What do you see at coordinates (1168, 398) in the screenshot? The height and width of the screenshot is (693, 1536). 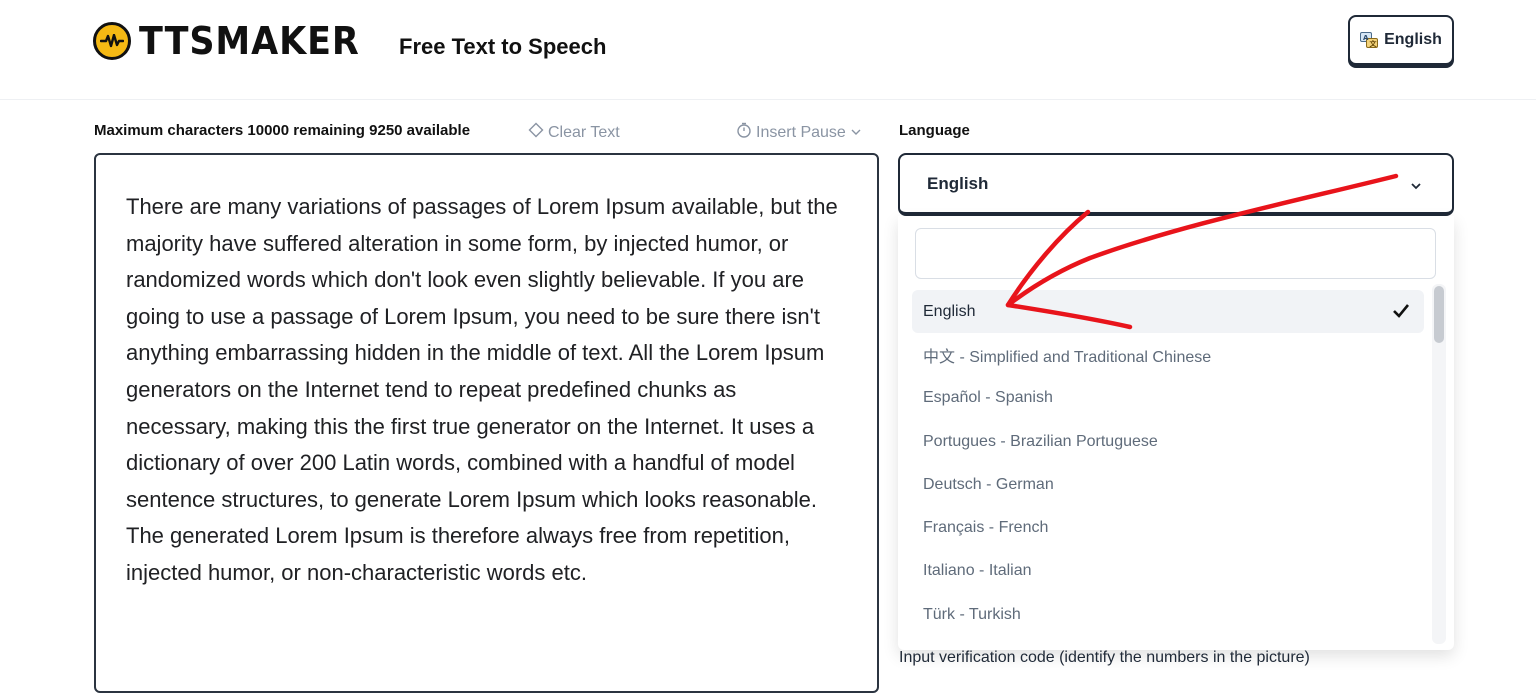 I see `language-option: Español - Spanish` at bounding box center [1168, 398].